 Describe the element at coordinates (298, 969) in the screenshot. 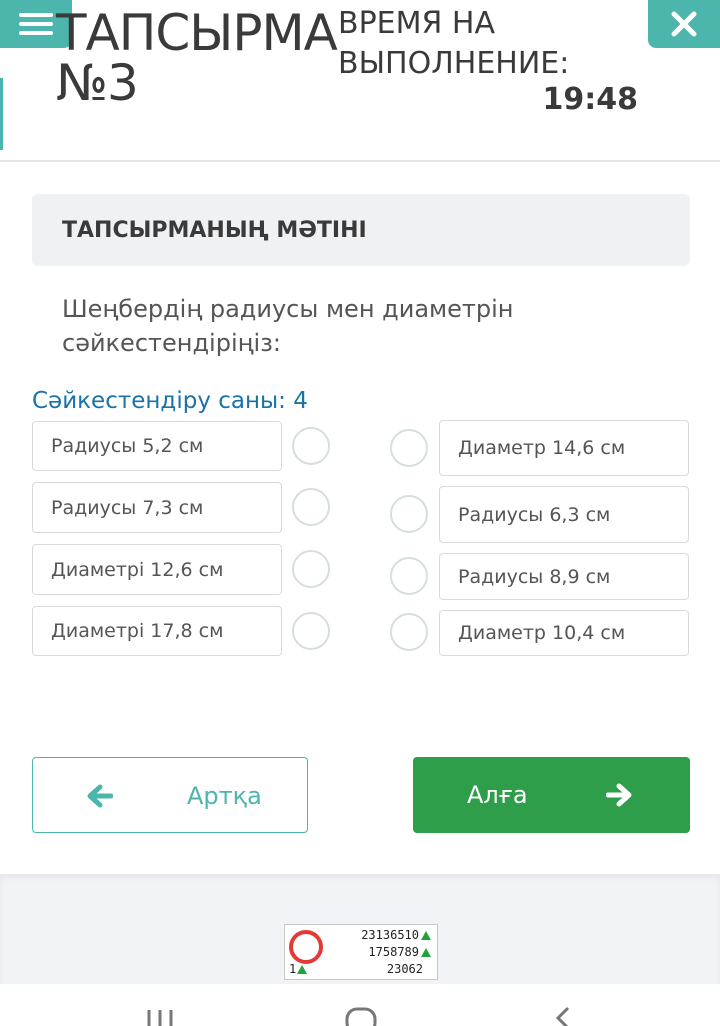

I see `counter-online: 1` at that location.